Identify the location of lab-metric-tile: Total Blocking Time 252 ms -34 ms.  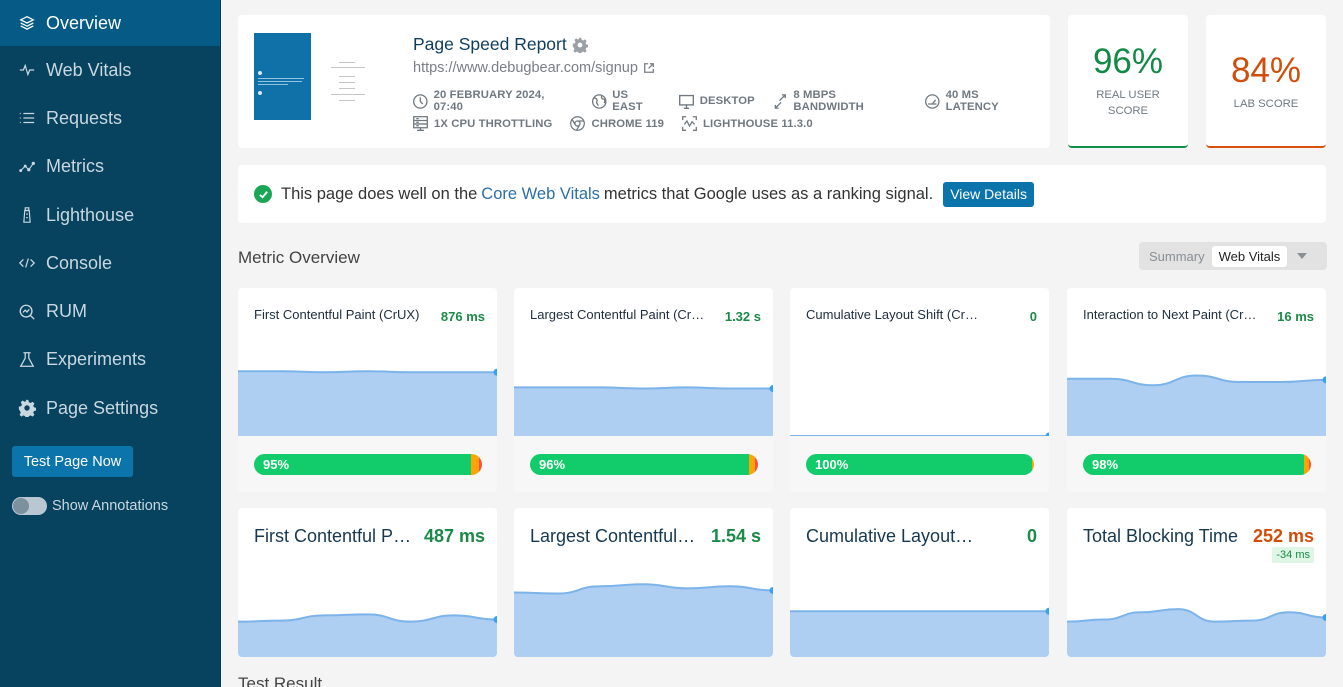
(1196, 582).